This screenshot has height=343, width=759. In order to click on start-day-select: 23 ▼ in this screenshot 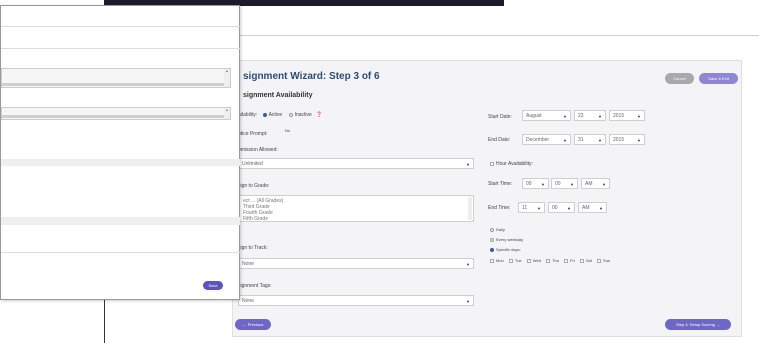, I will do `click(590, 115)`.